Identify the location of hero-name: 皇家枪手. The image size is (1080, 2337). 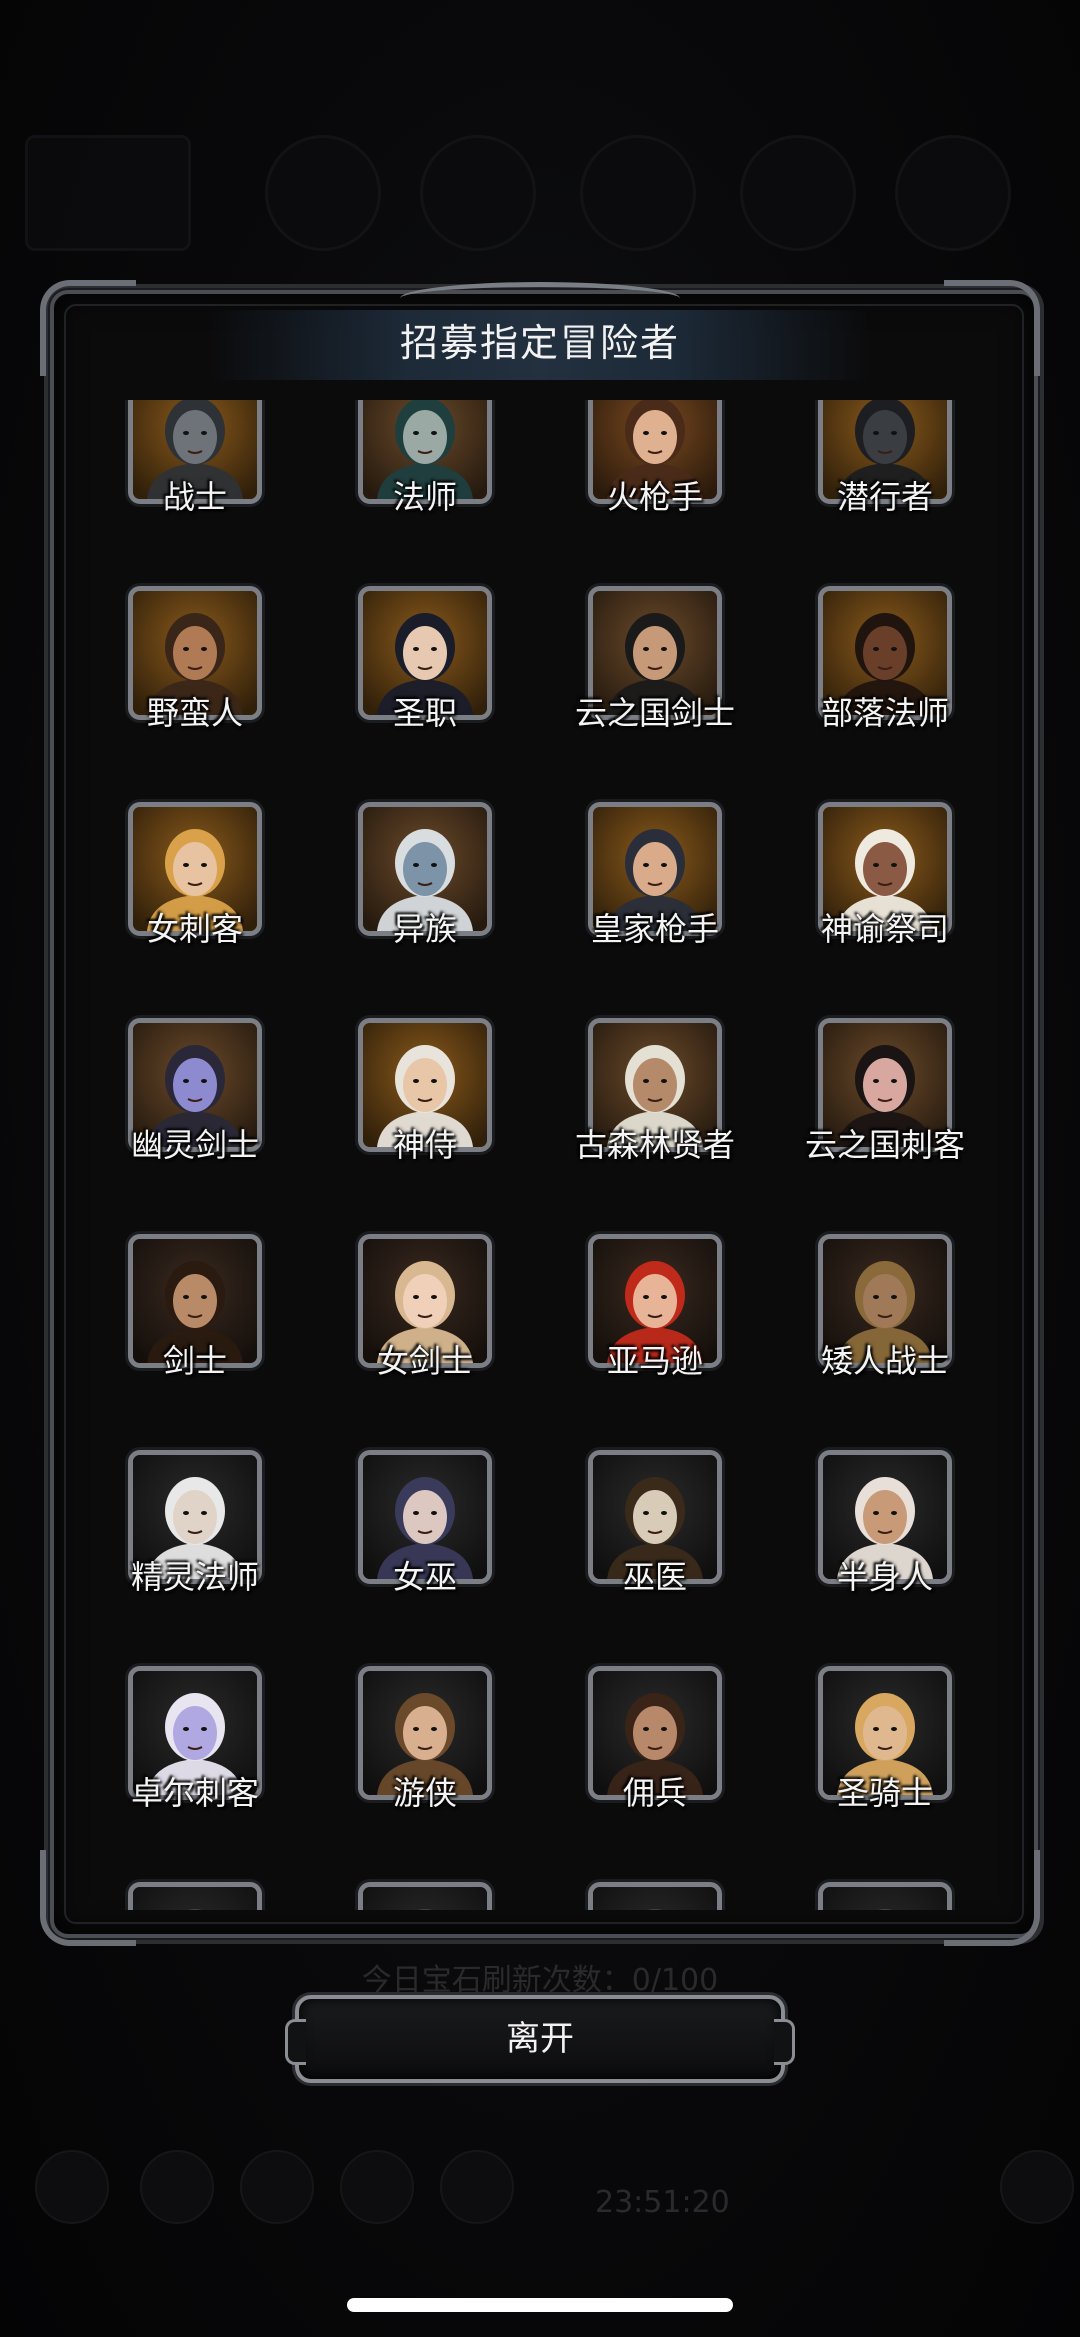
(654, 929).